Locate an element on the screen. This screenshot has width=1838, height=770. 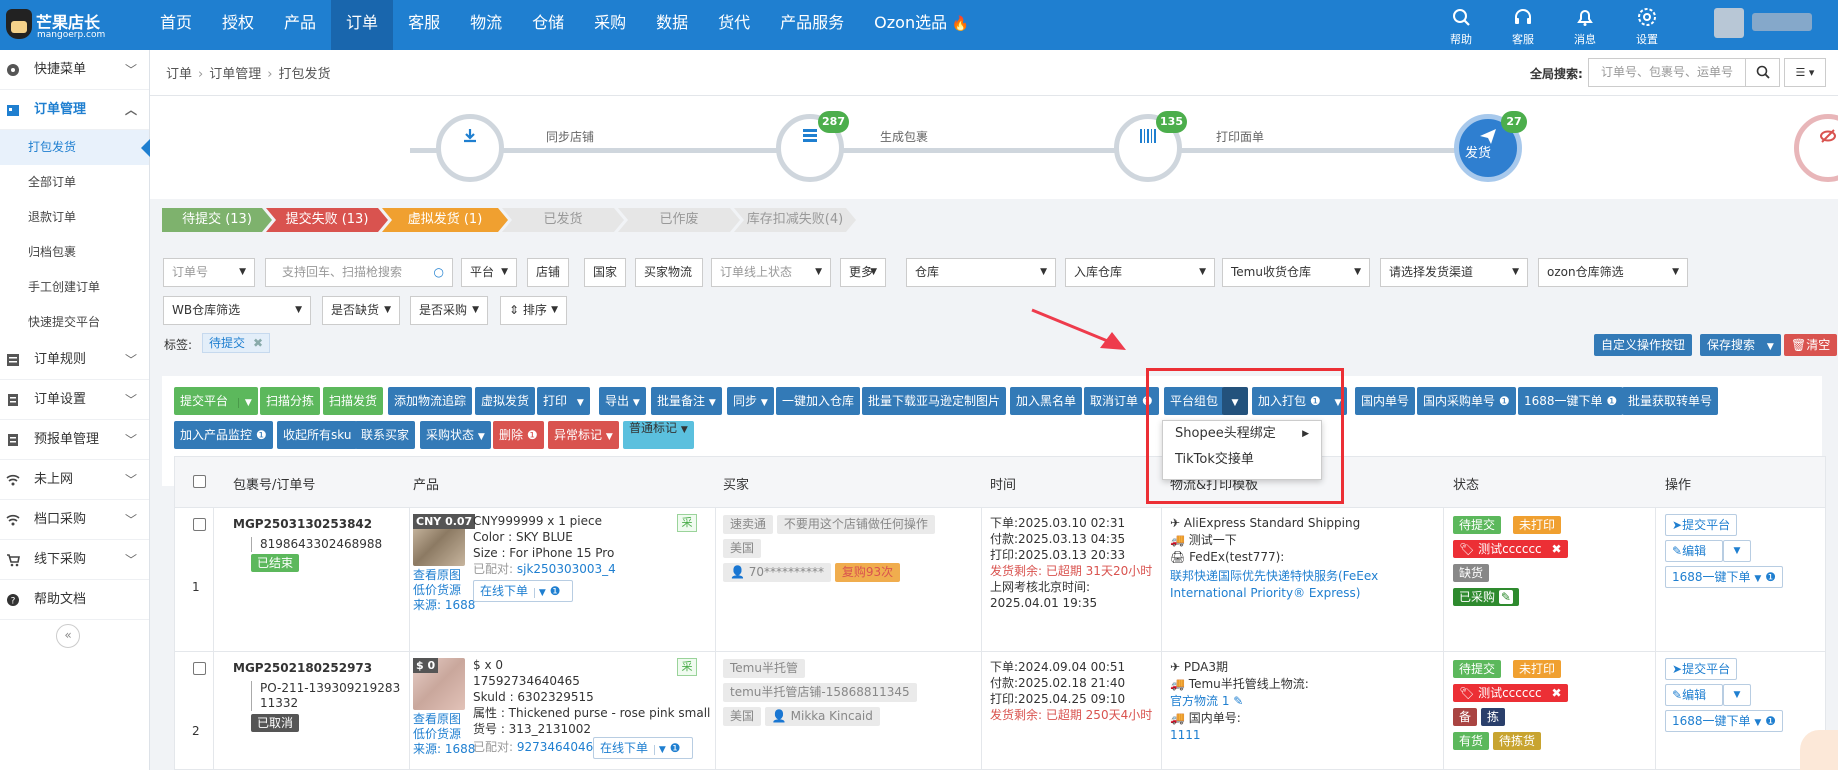
sidebar-item: ? 帮助文档 is located at coordinates (74, 600).